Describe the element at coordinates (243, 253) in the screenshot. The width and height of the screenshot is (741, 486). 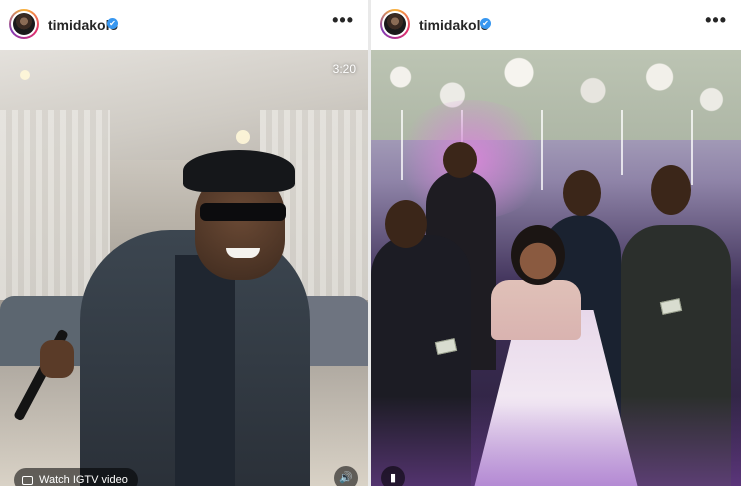
I see `performer-smile` at that location.